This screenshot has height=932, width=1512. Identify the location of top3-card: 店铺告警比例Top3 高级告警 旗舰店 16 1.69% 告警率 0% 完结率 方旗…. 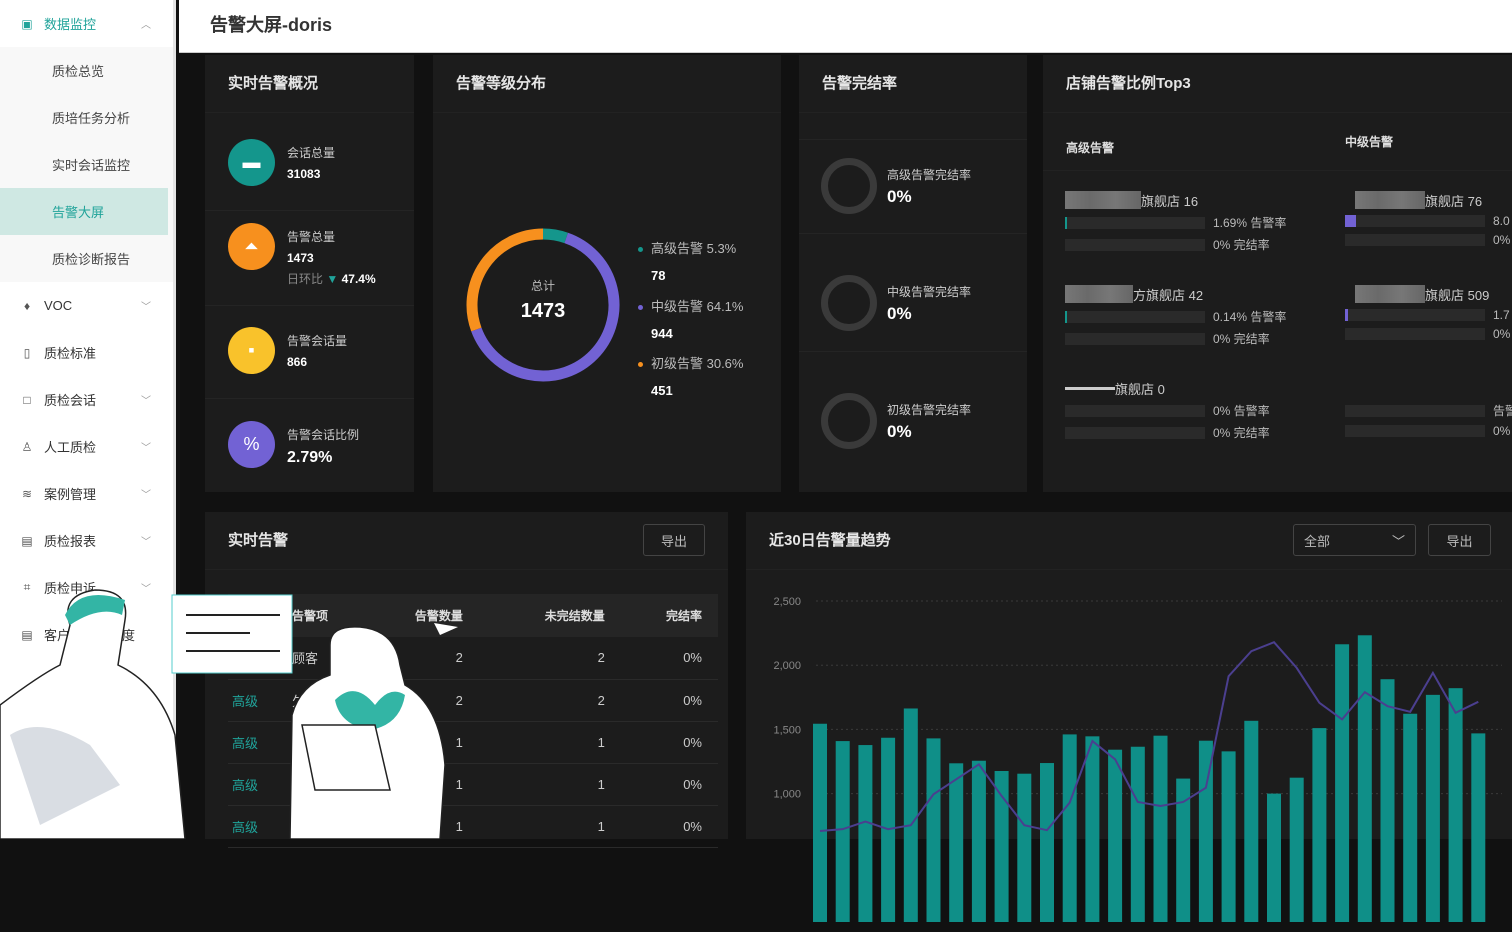
(1277, 273).